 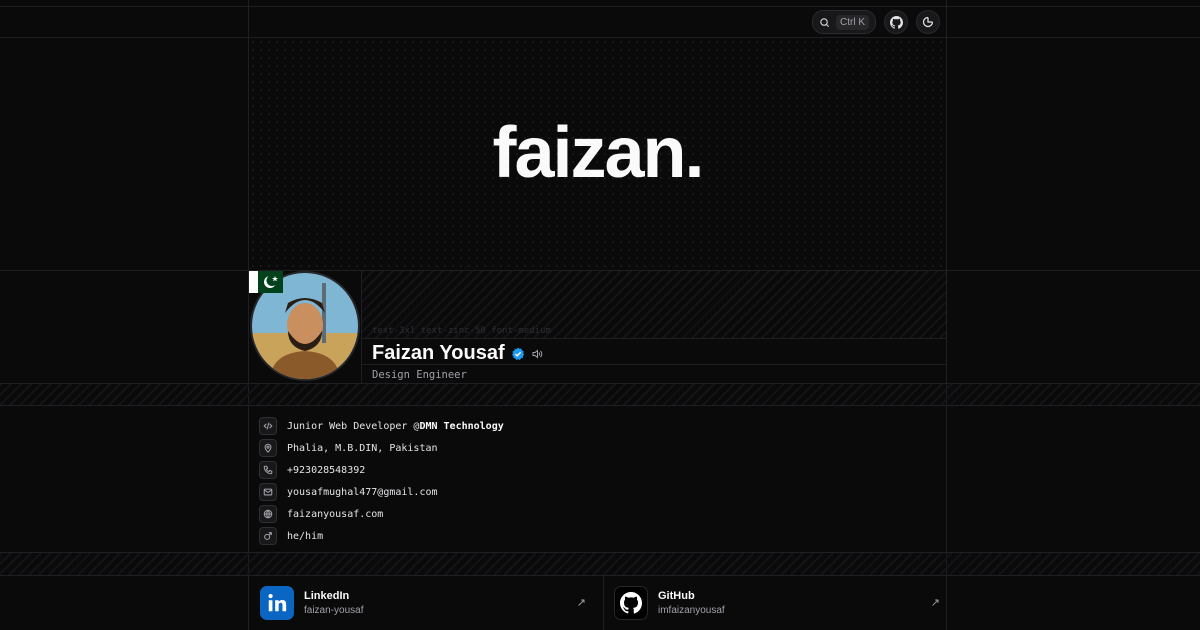 What do you see at coordinates (268, 426) in the screenshot?
I see `code-icon` at bounding box center [268, 426].